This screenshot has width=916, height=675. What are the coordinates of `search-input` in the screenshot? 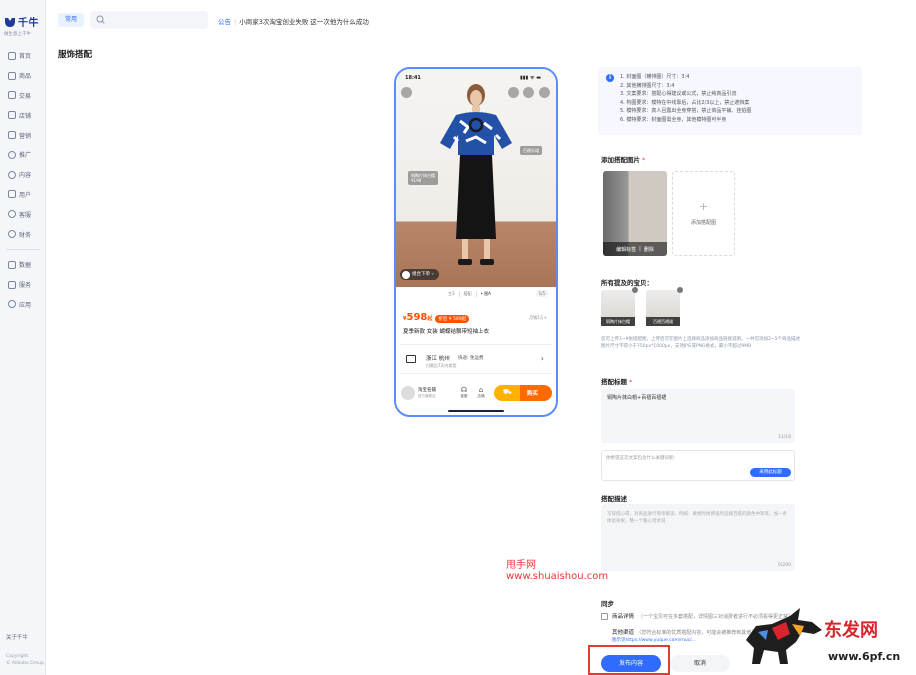 It's located at (149, 20).